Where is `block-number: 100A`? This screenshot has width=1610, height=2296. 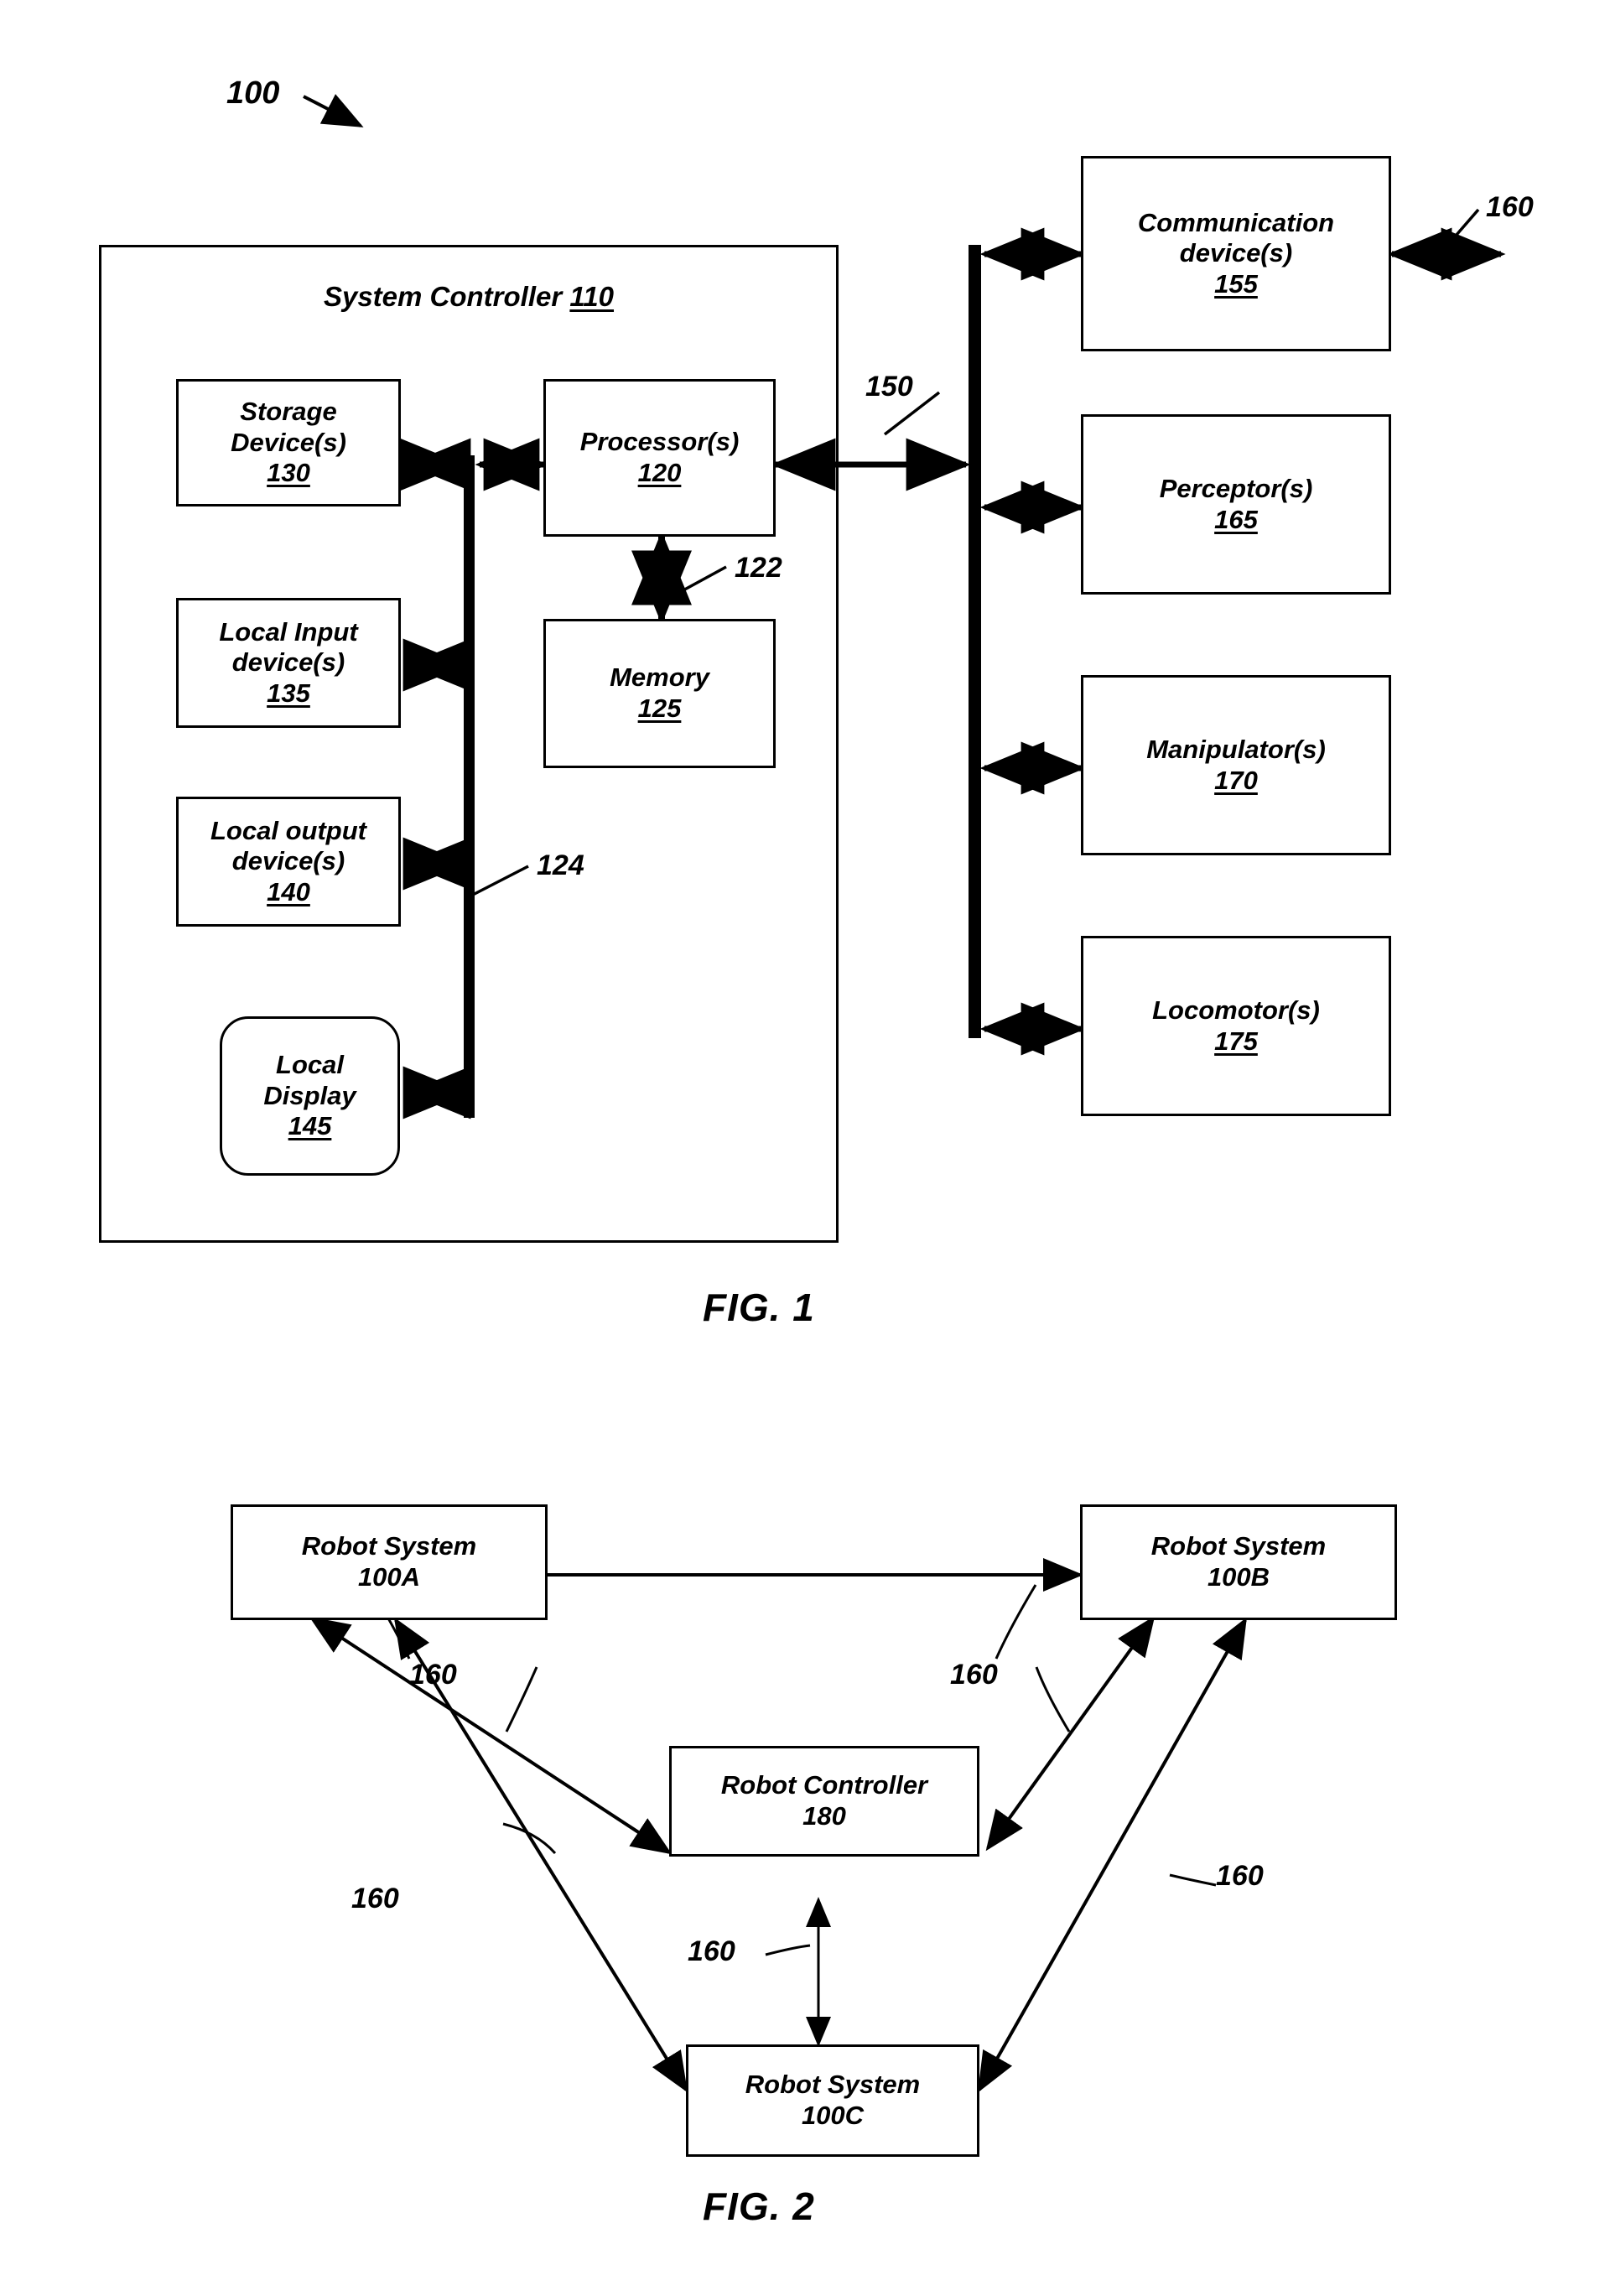 block-number: 100A is located at coordinates (389, 1577).